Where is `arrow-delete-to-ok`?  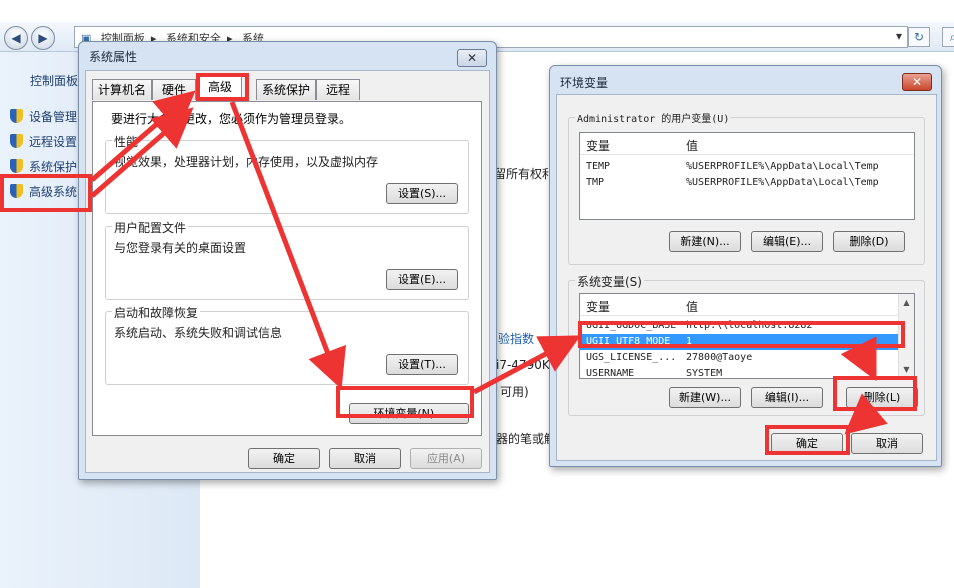 arrow-delete-to-ok is located at coordinates (866, 414).